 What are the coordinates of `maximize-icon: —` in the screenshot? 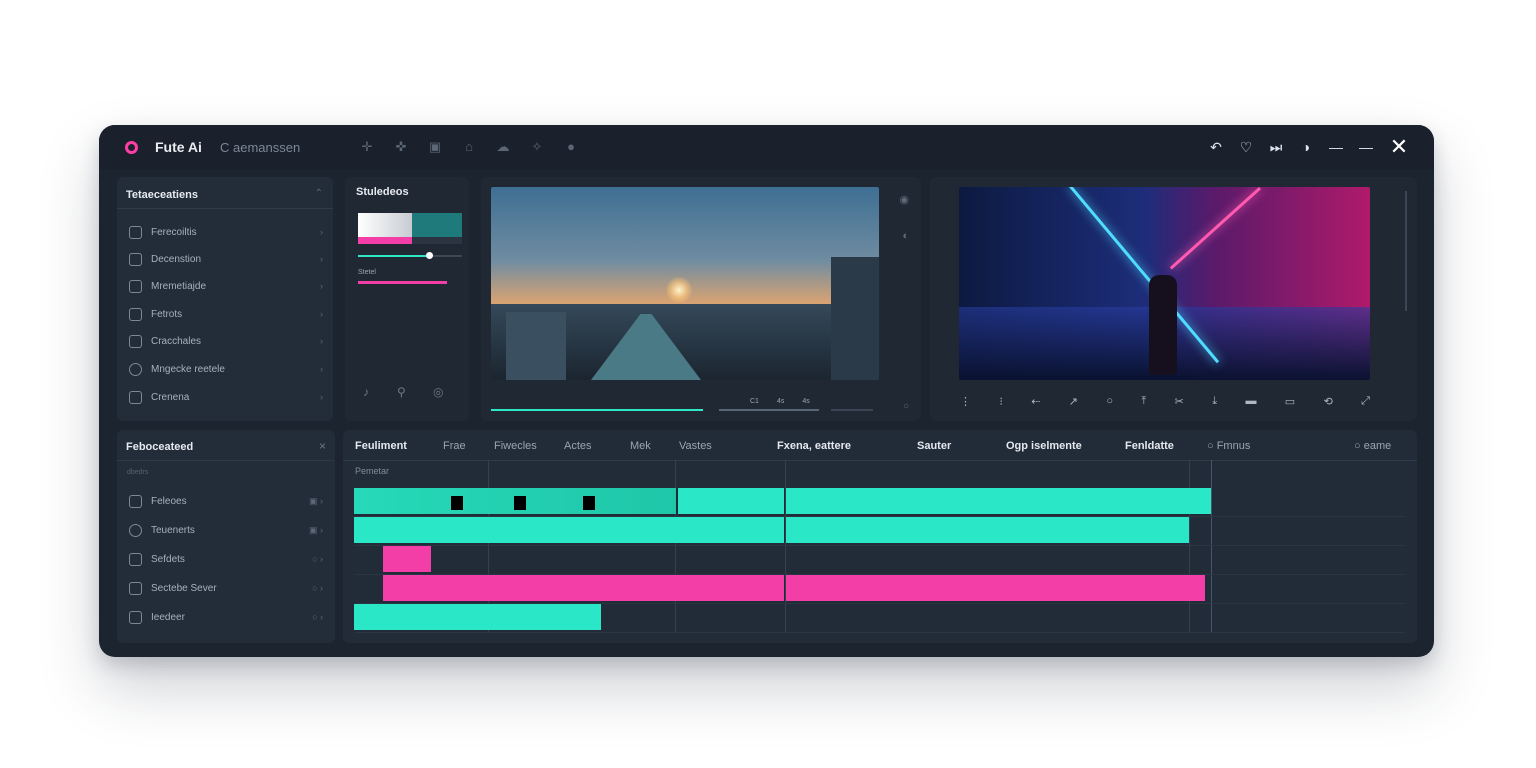 It's located at (1366, 147).